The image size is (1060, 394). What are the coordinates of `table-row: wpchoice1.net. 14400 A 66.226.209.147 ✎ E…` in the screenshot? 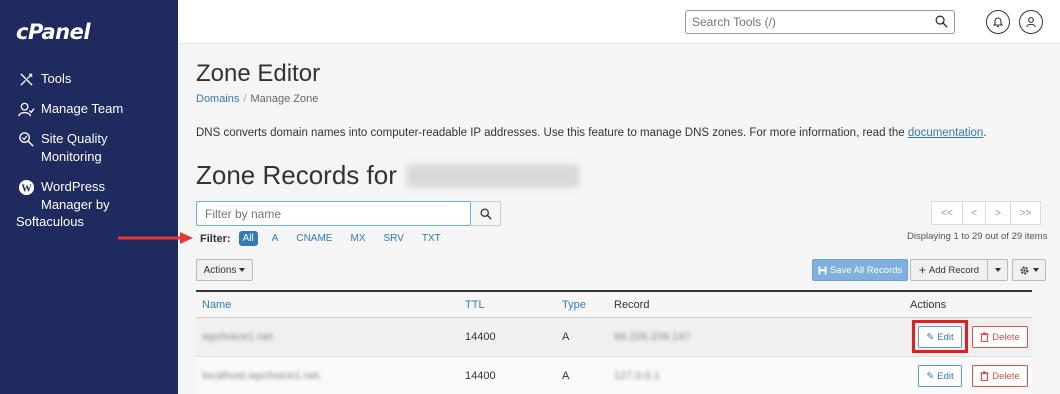 It's located at (614, 337).